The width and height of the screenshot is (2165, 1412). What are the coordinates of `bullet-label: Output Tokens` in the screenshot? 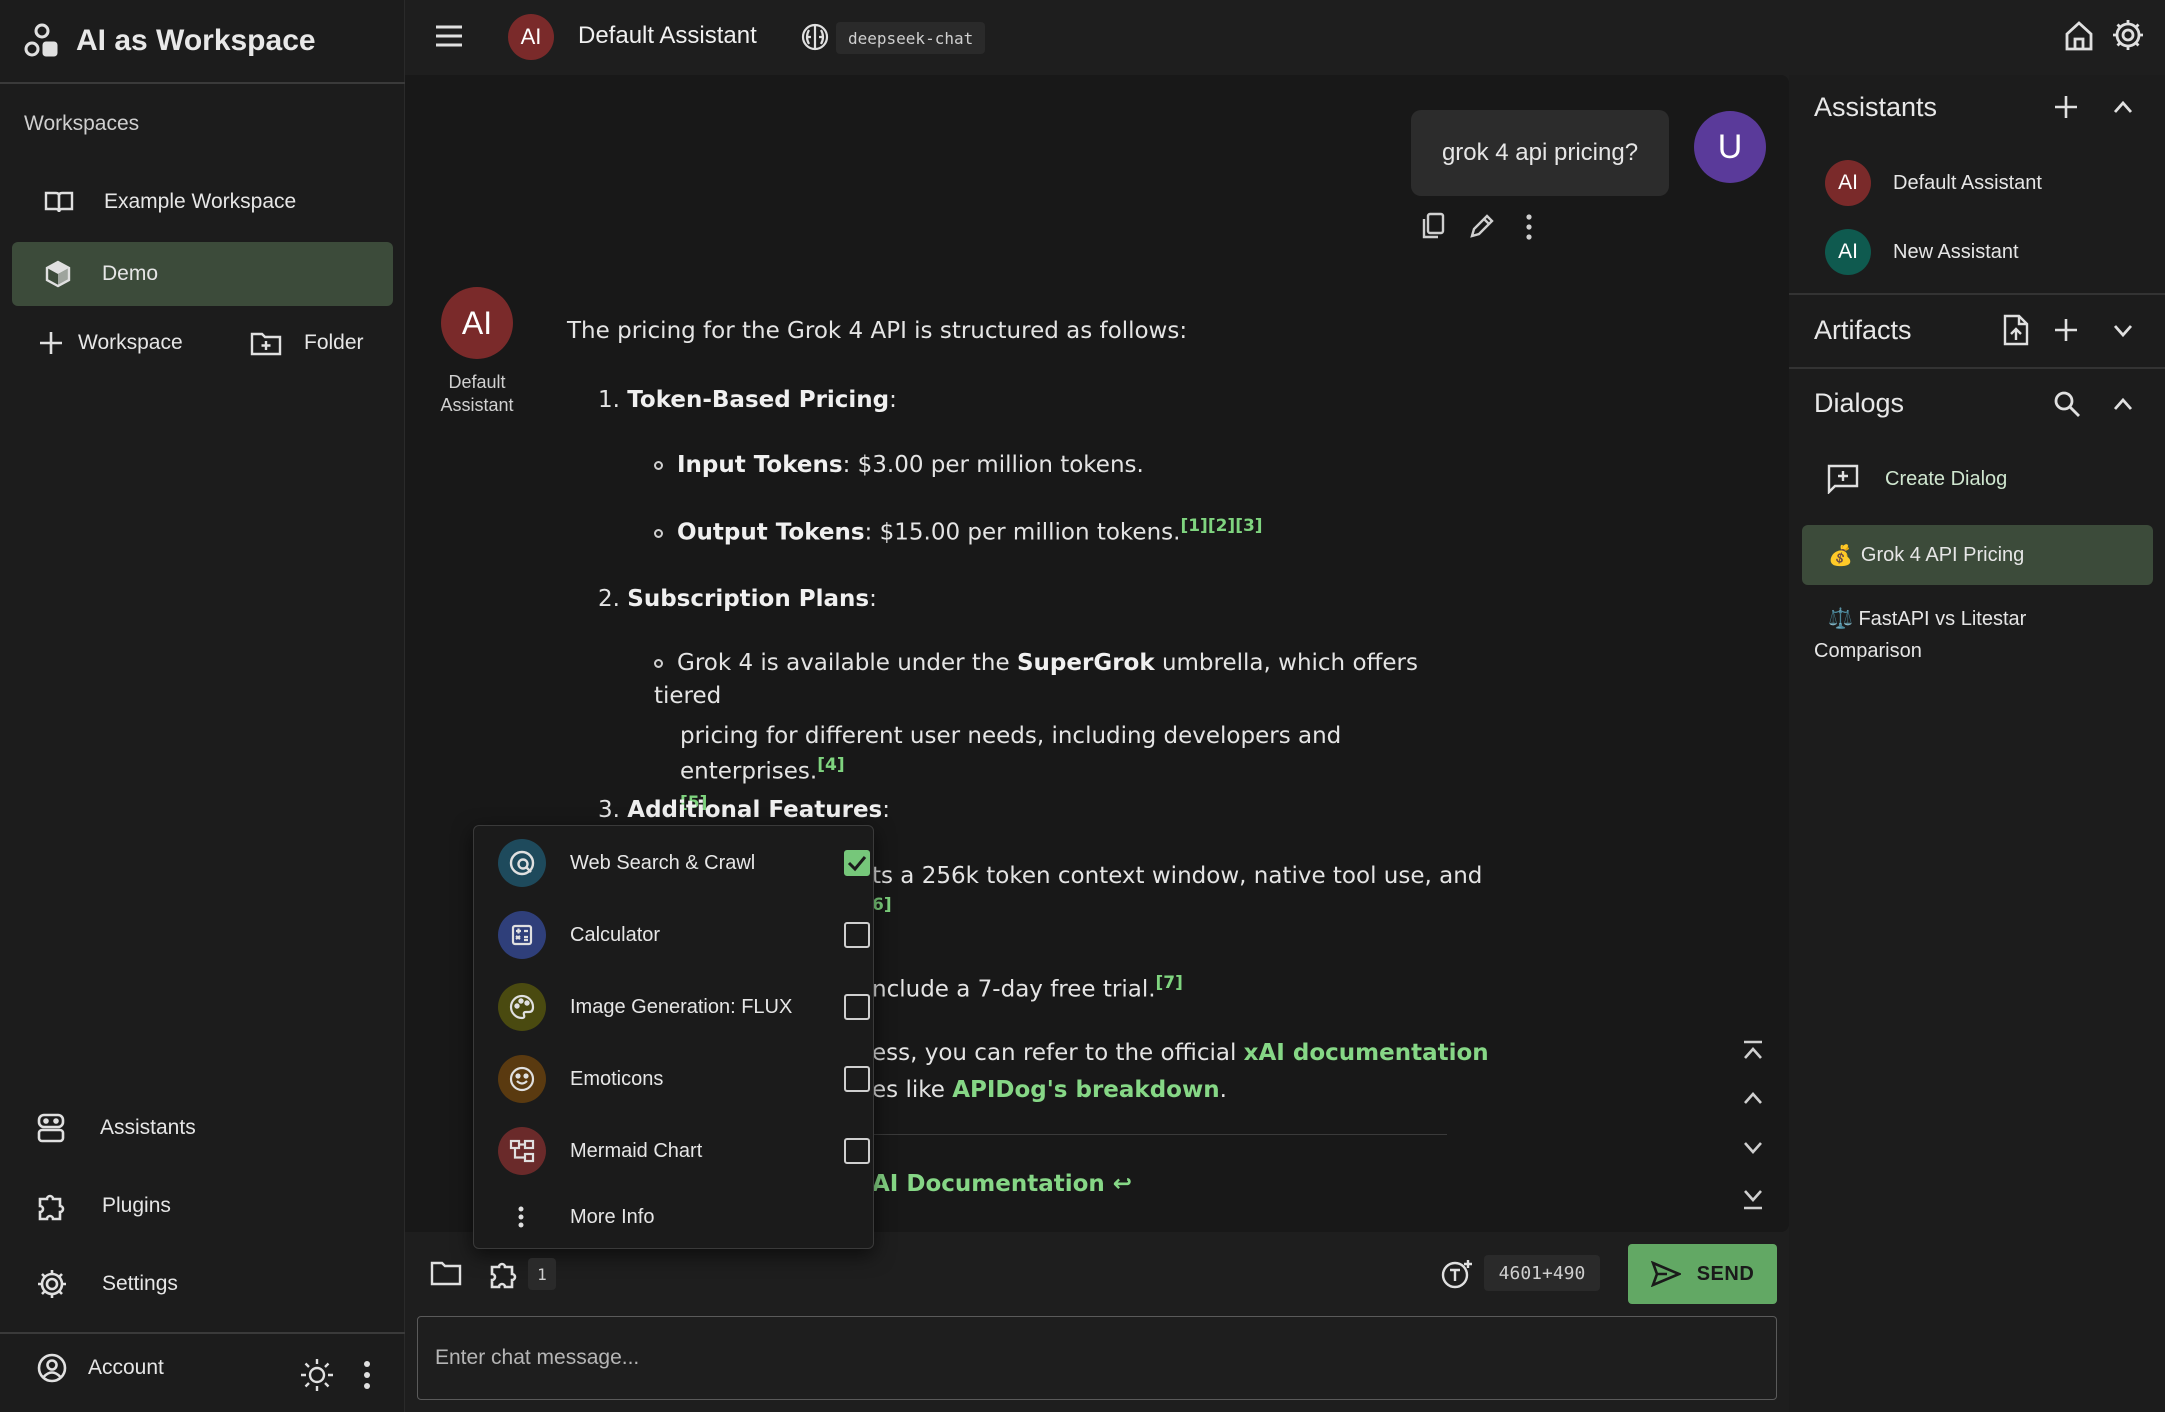 It's located at (771, 532).